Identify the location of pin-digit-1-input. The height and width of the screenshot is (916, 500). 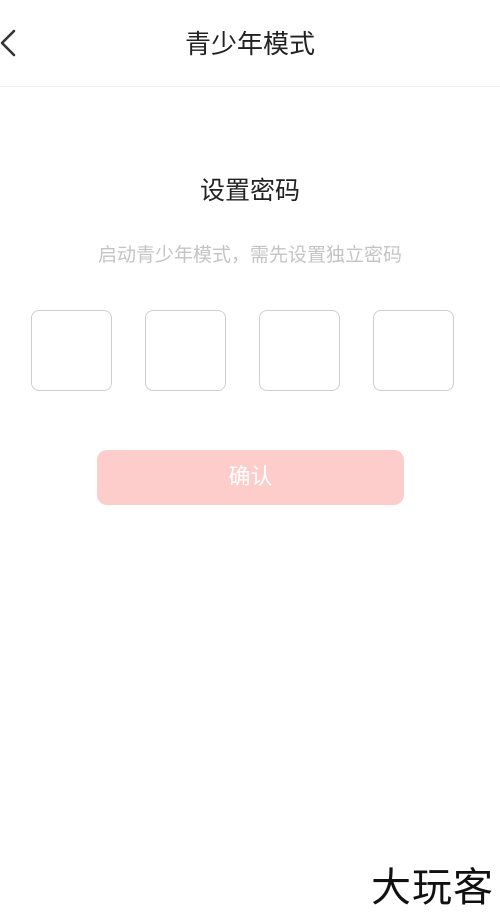
(71, 350).